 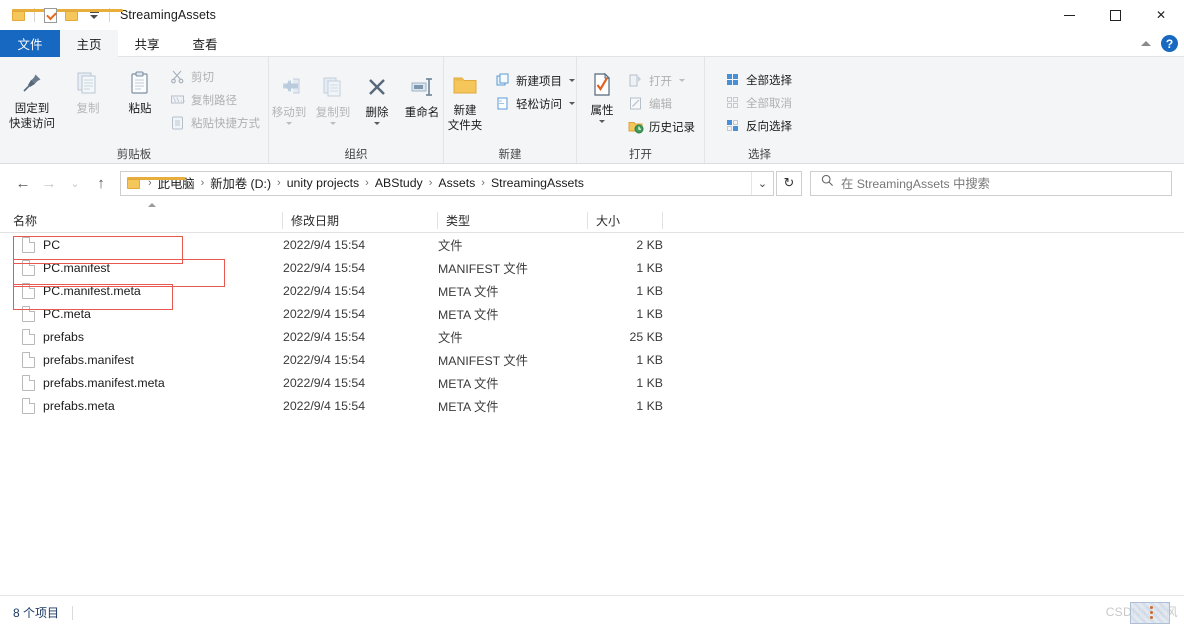 I want to click on move-to-button: 移动到, so click(x=289, y=95).